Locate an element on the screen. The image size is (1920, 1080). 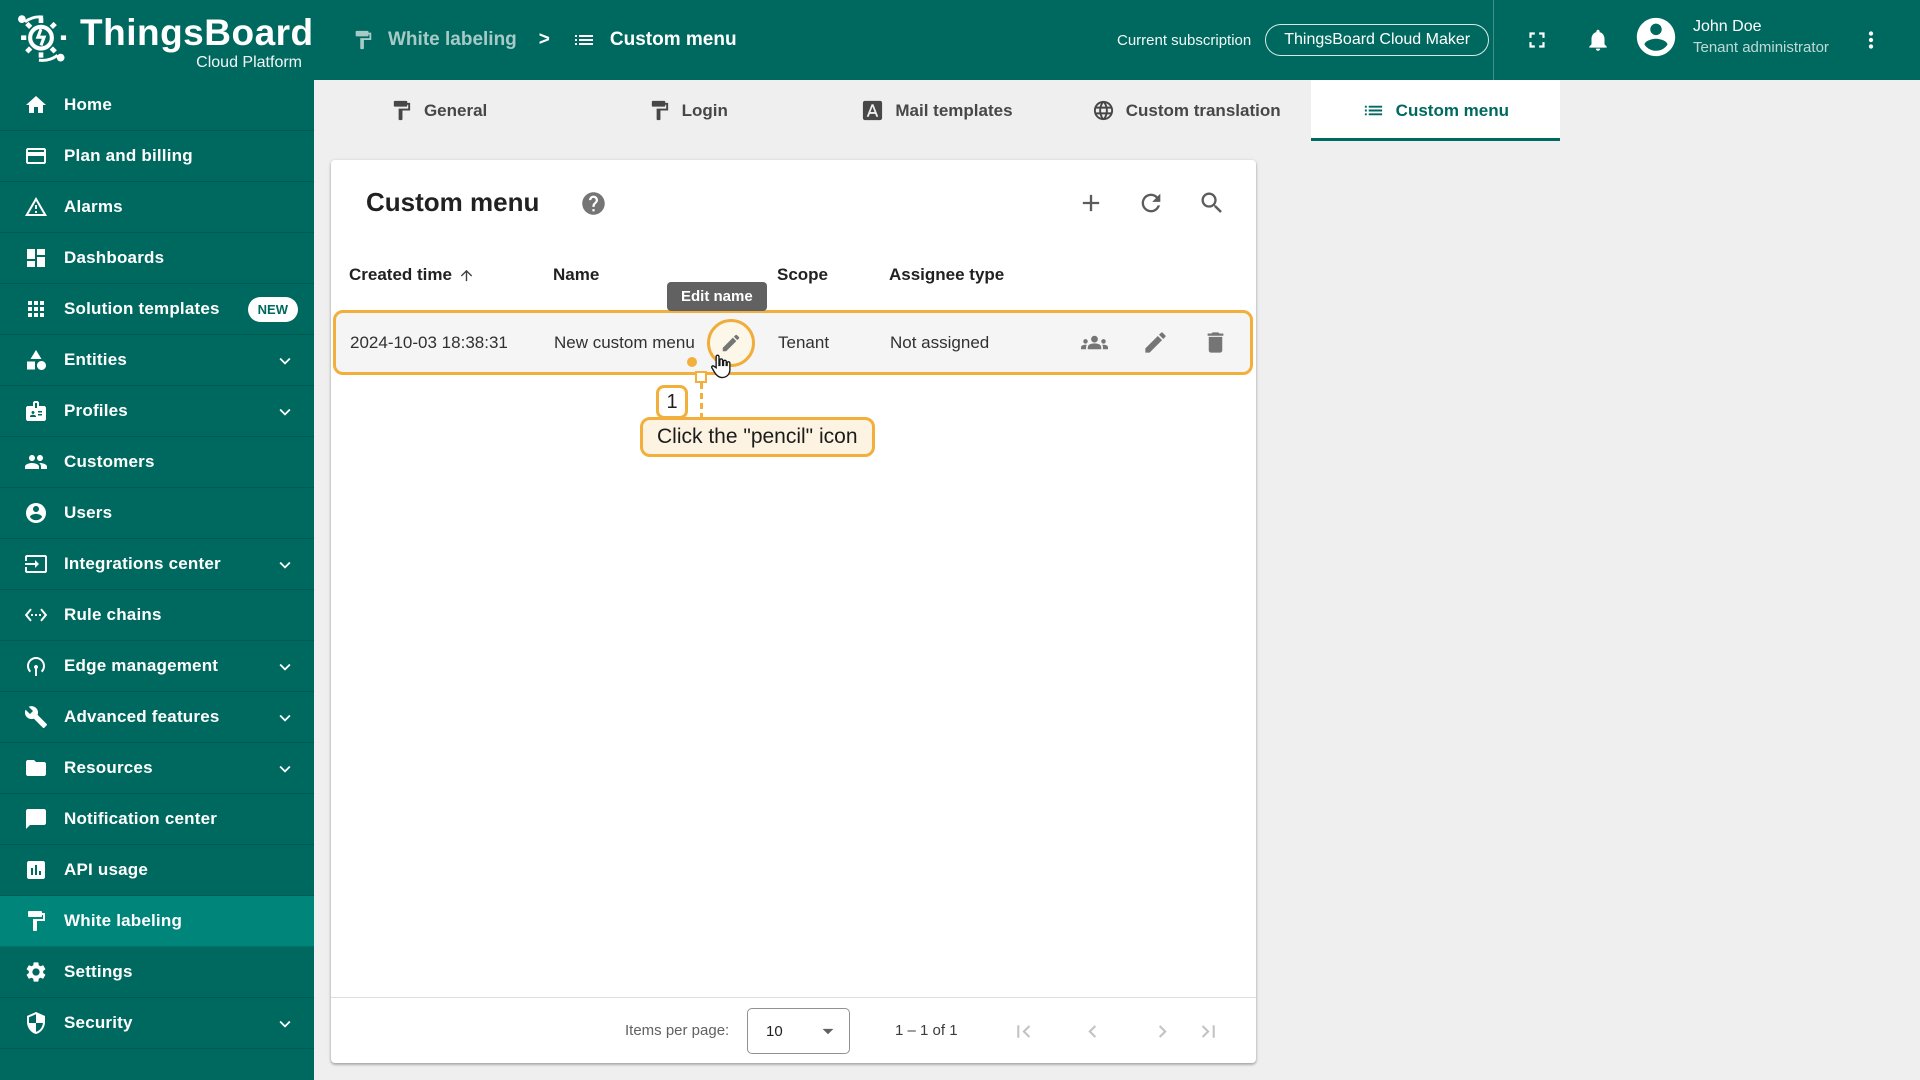
paginator: Items per page: 10 1 – 1 of 1 is located at coordinates (793, 1030).